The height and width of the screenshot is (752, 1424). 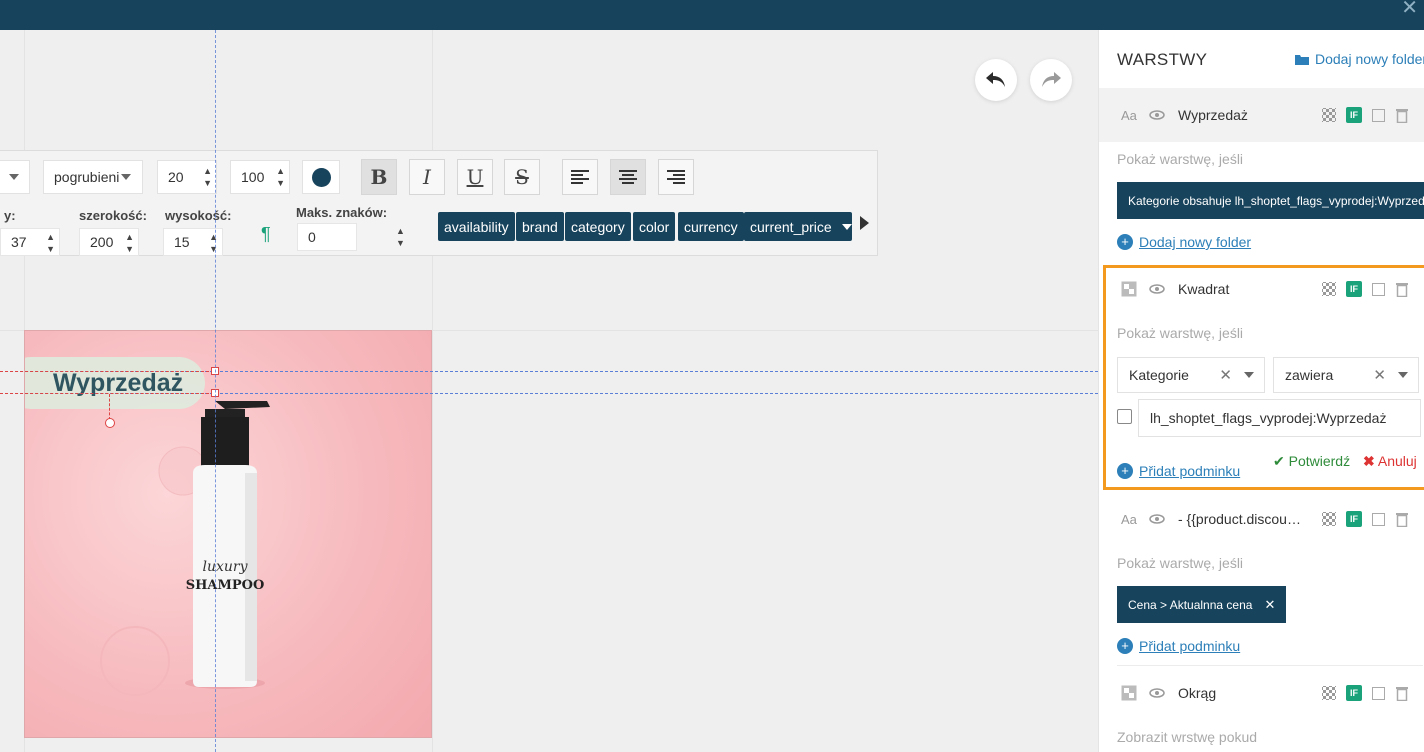 I want to click on add-folder-button: Dodaj nowy folder, so click(x=1359, y=59).